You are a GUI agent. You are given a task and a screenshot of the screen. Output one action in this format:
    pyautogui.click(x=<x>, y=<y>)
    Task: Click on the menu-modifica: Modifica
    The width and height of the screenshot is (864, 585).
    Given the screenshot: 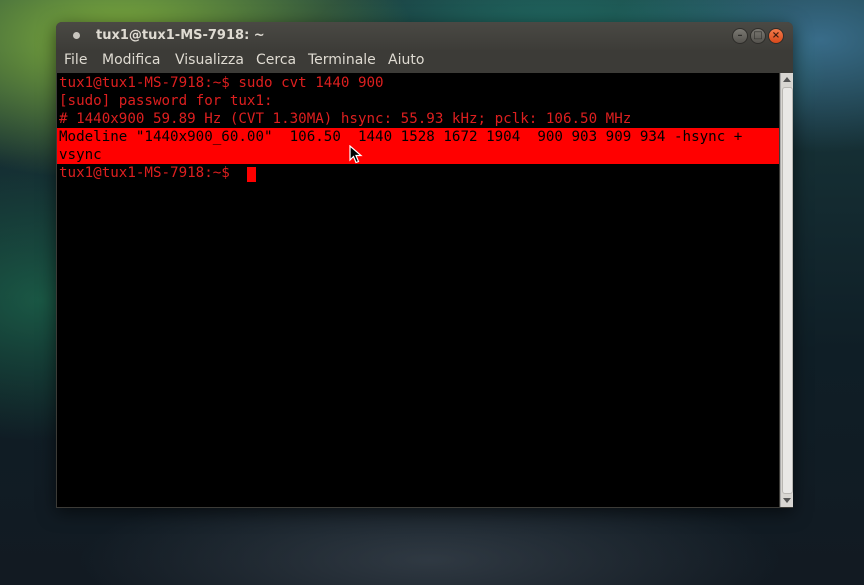 What is the action you would take?
    pyautogui.click(x=131, y=60)
    